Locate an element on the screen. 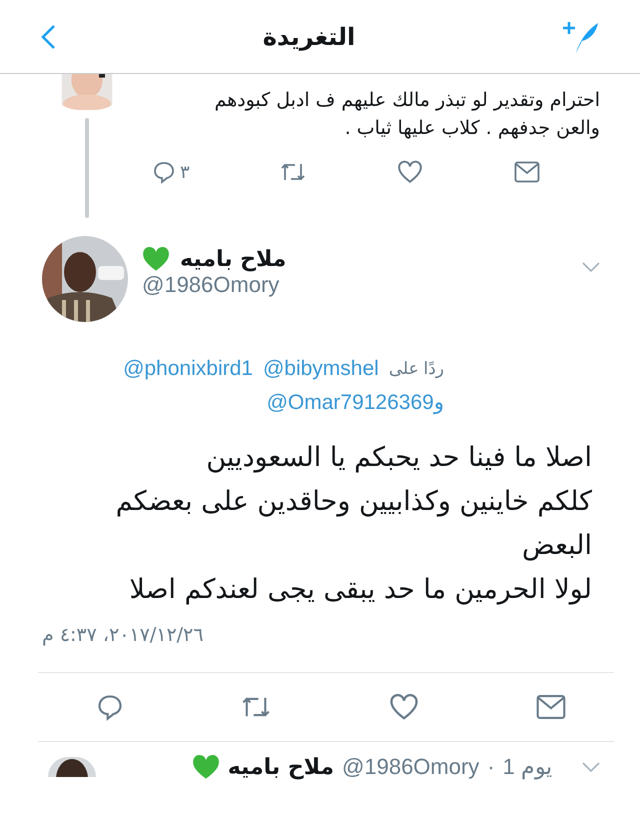 The width and height of the screenshot is (640, 836). mention-link: @Omar79126369 is located at coordinates (350, 403).